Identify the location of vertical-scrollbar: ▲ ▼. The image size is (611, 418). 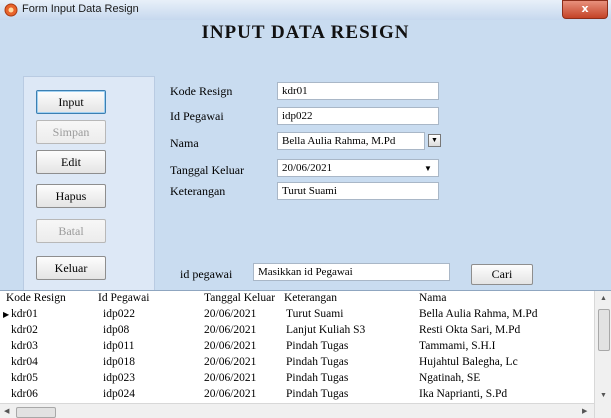
(602, 354).